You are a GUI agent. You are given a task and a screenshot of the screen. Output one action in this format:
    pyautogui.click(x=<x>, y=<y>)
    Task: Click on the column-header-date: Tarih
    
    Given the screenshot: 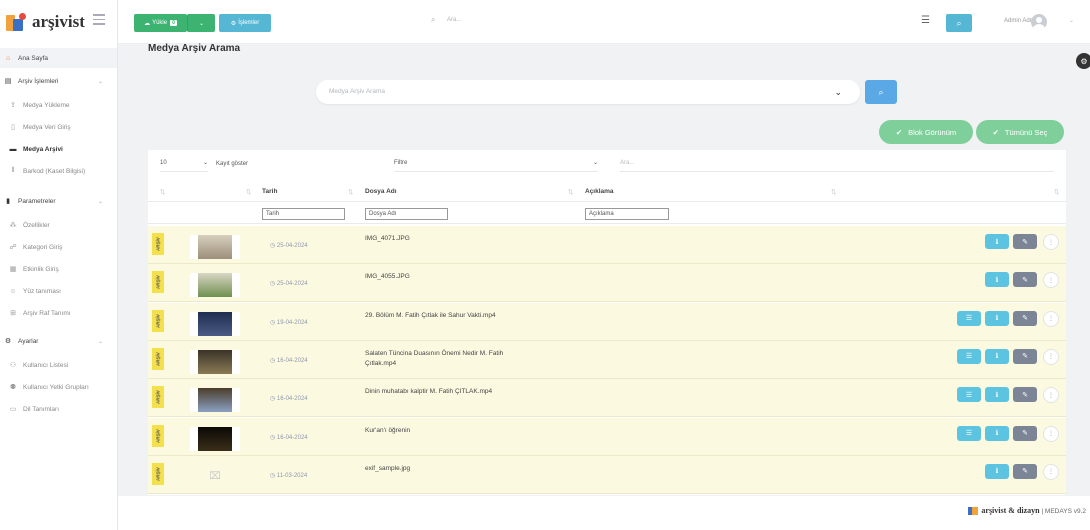 What is the action you would take?
    pyautogui.click(x=269, y=191)
    